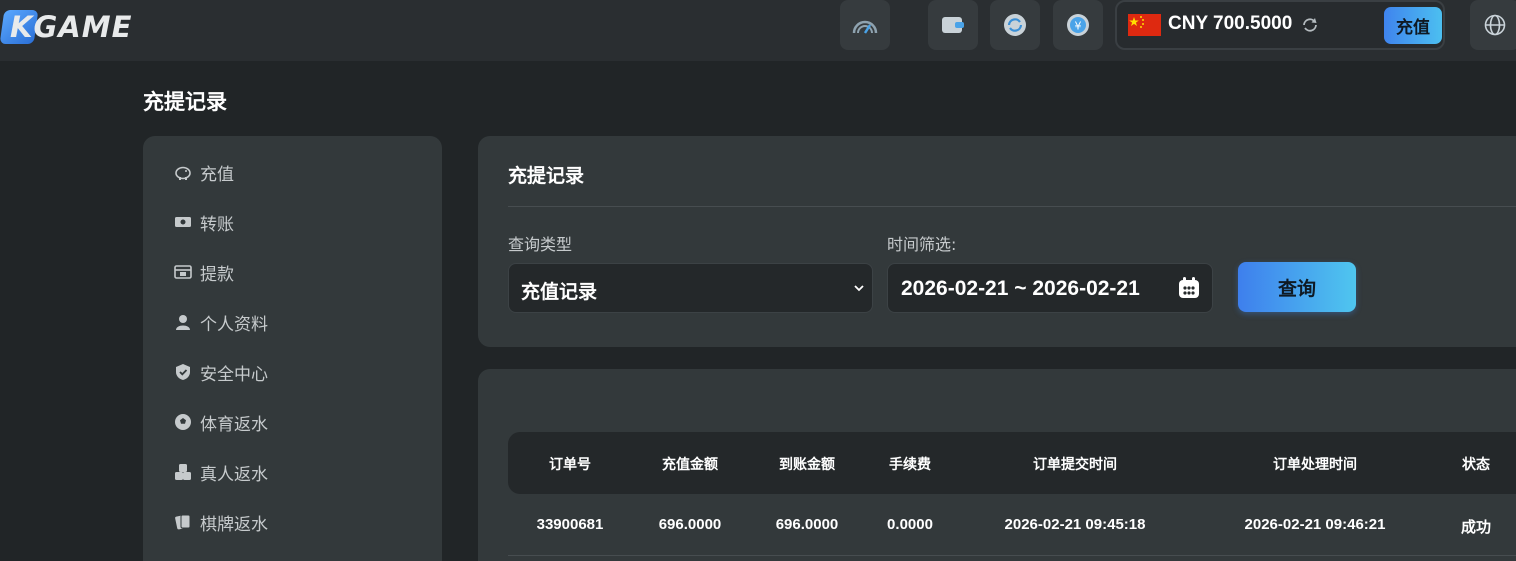 Image resolution: width=1516 pixels, height=561 pixels. What do you see at coordinates (185, 102) in the screenshot?
I see `page-title: 充提记录` at bounding box center [185, 102].